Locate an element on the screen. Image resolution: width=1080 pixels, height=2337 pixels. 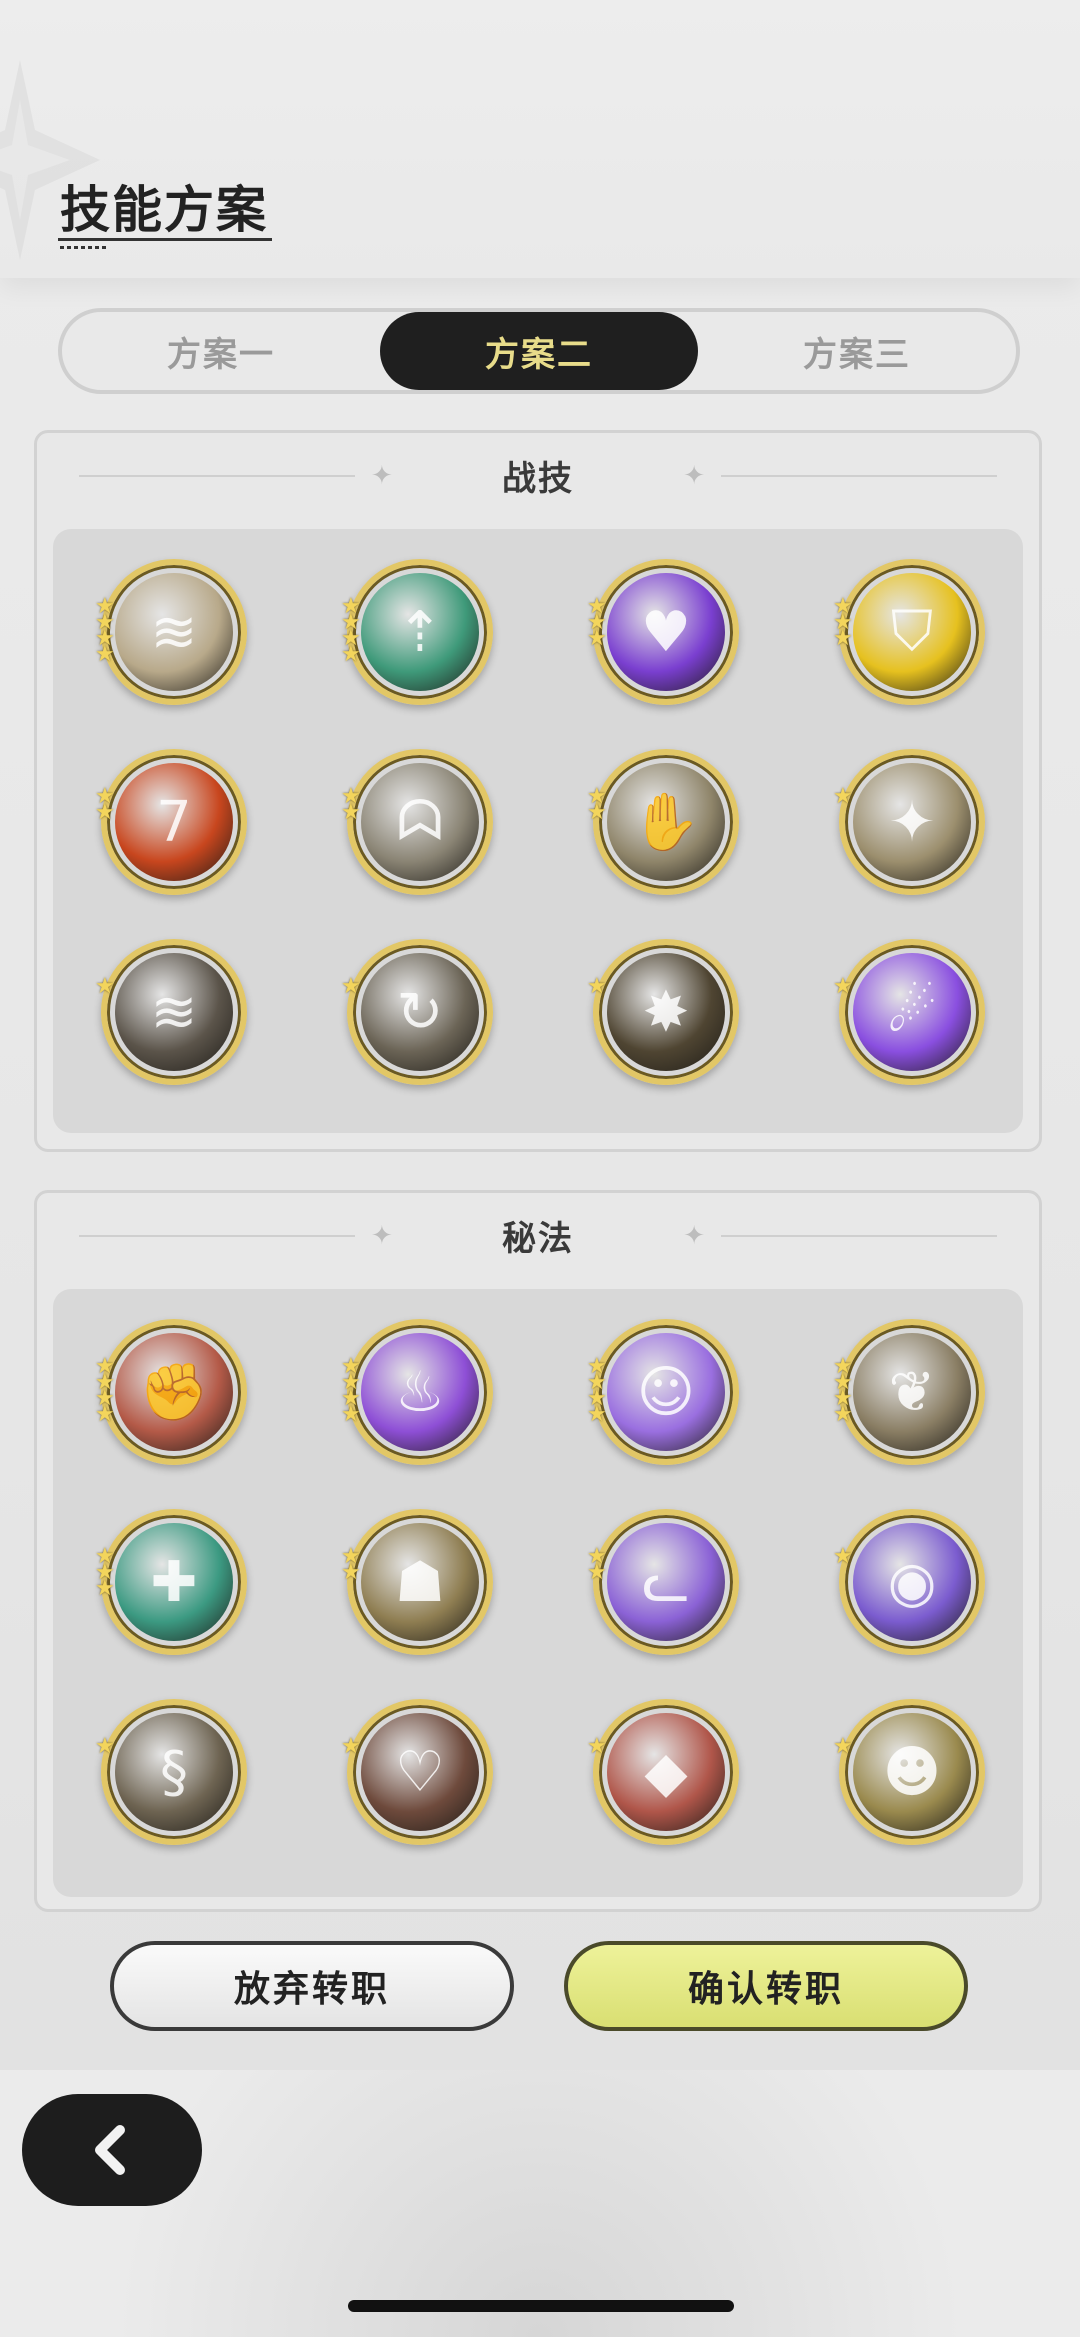
chevron-left-icon is located at coordinates (110, 2150).